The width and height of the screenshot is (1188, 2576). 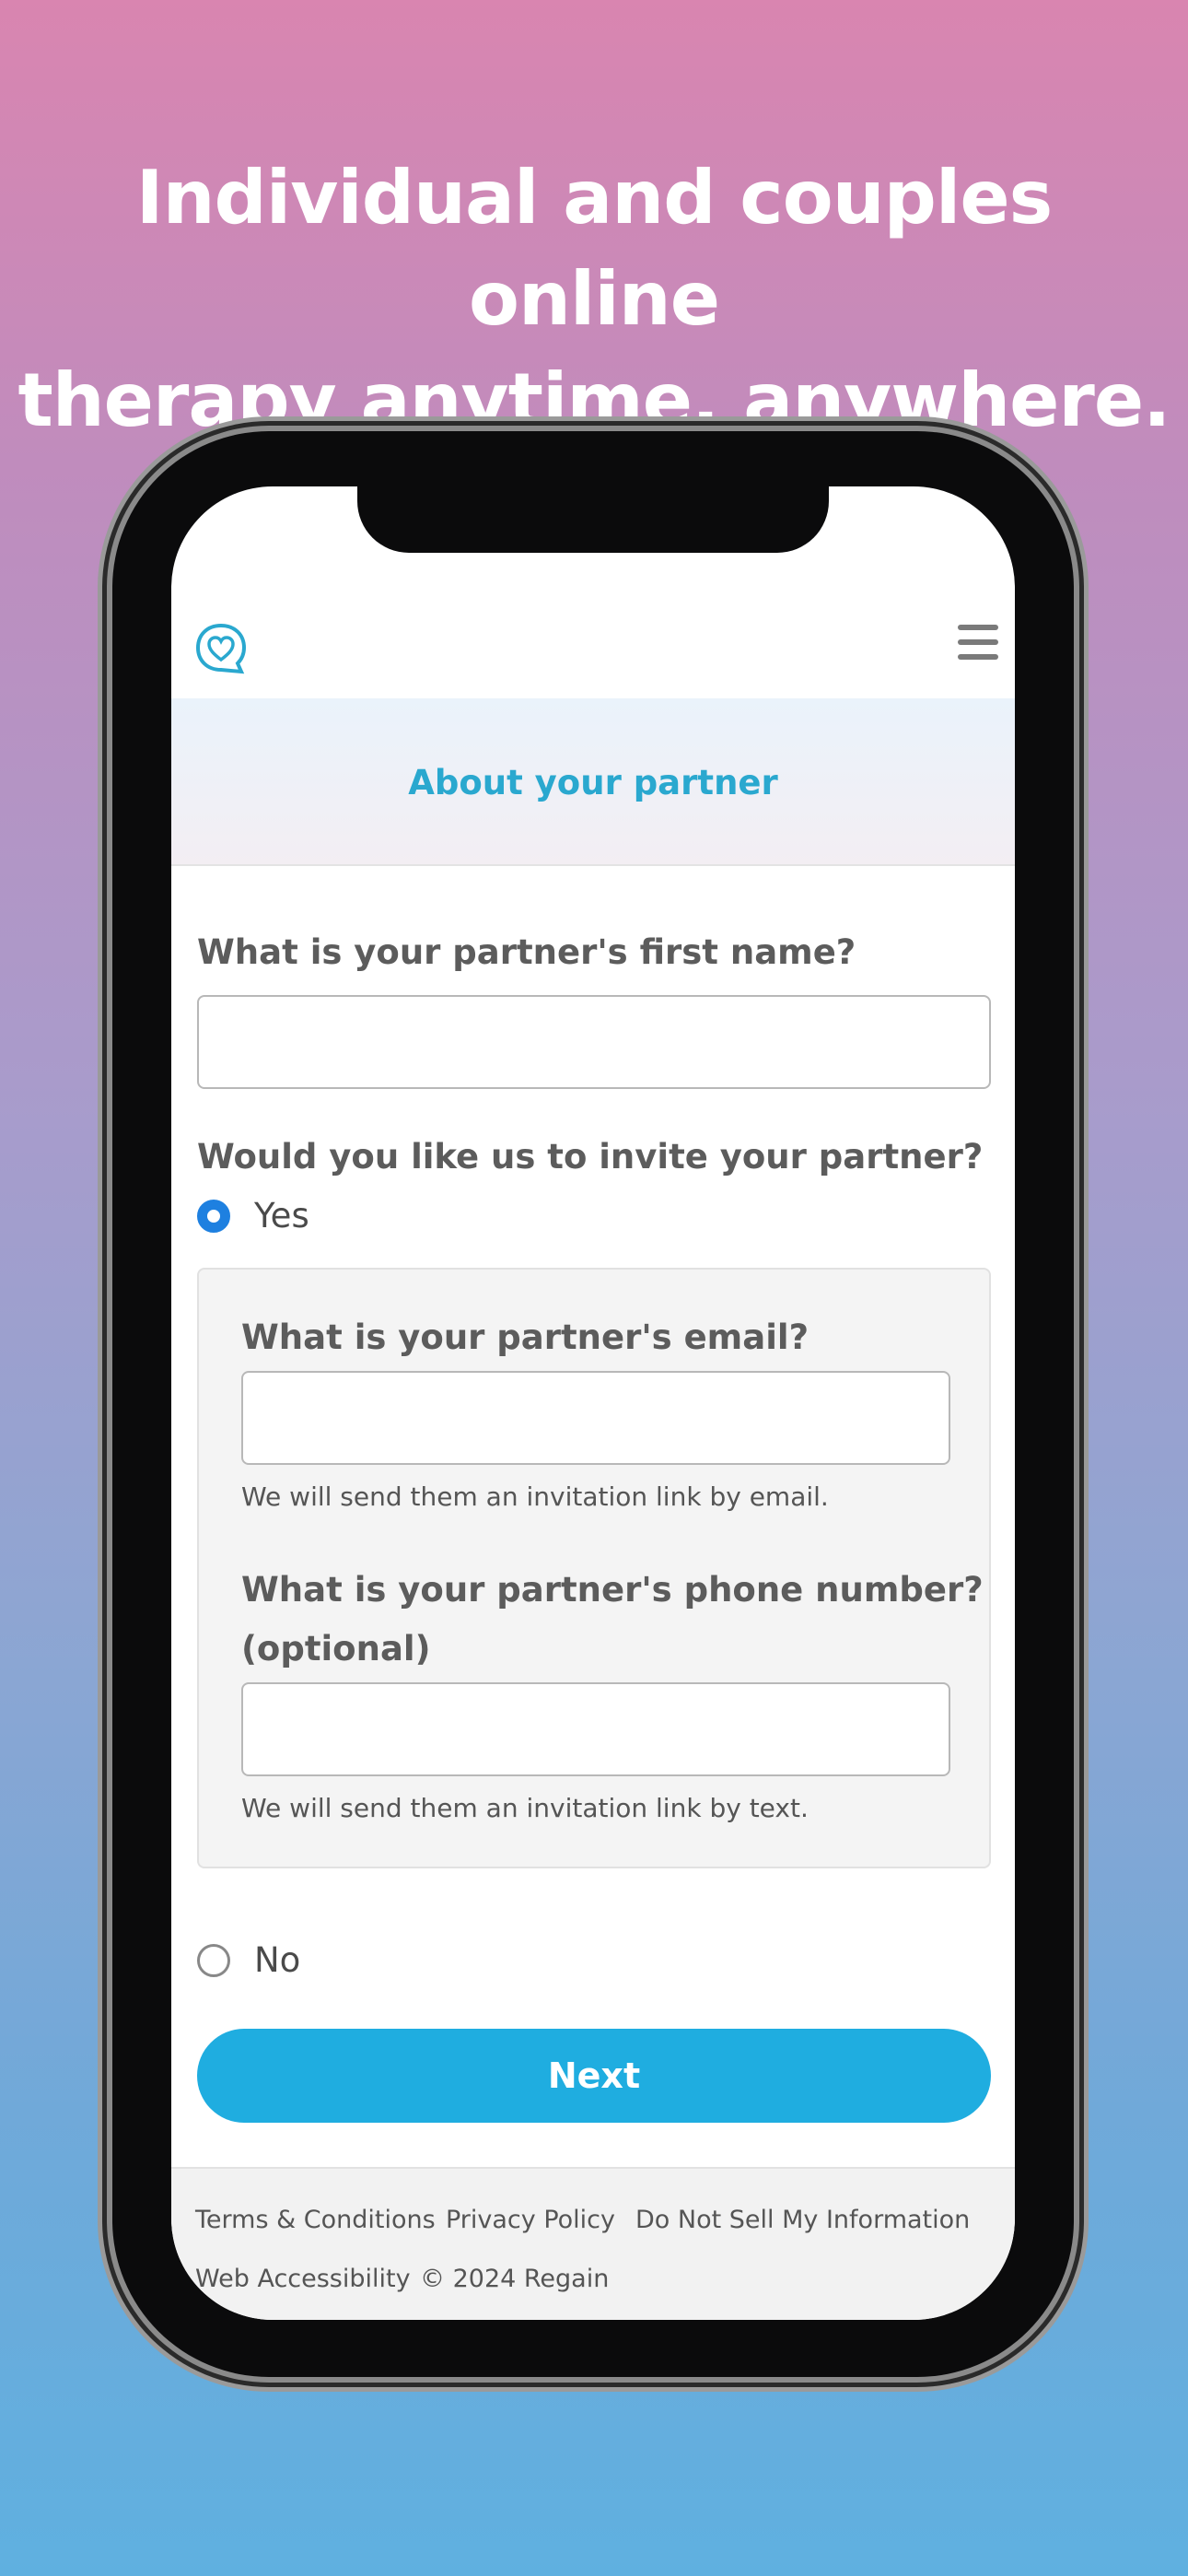 What do you see at coordinates (315, 2220) in the screenshot?
I see `footer-terms-link: Terms & Conditions` at bounding box center [315, 2220].